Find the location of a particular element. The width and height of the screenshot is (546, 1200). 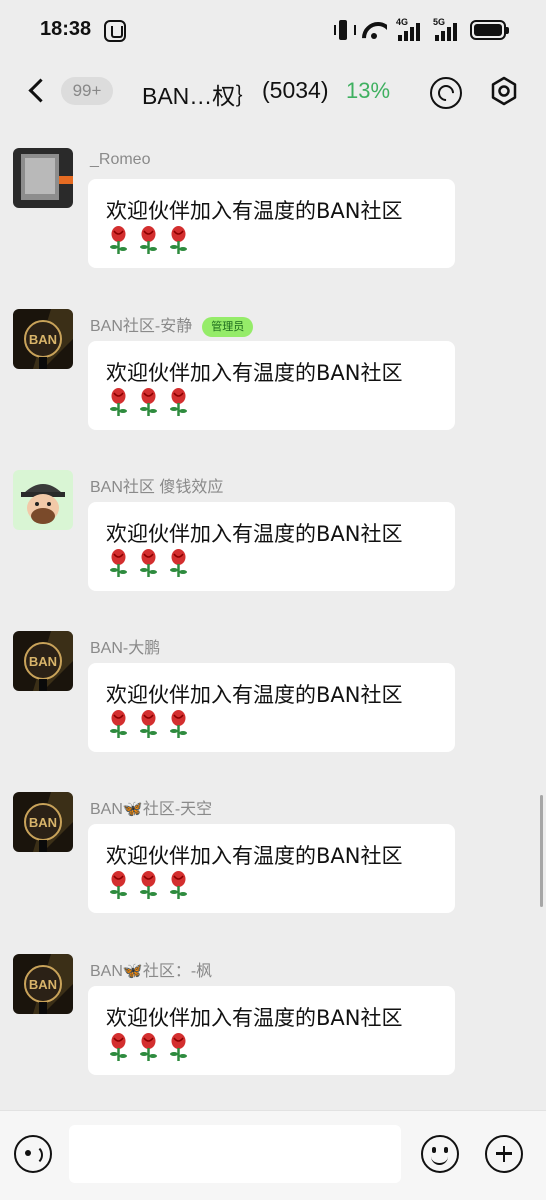

status-icons: 4G 5G is located at coordinates (421, 29).